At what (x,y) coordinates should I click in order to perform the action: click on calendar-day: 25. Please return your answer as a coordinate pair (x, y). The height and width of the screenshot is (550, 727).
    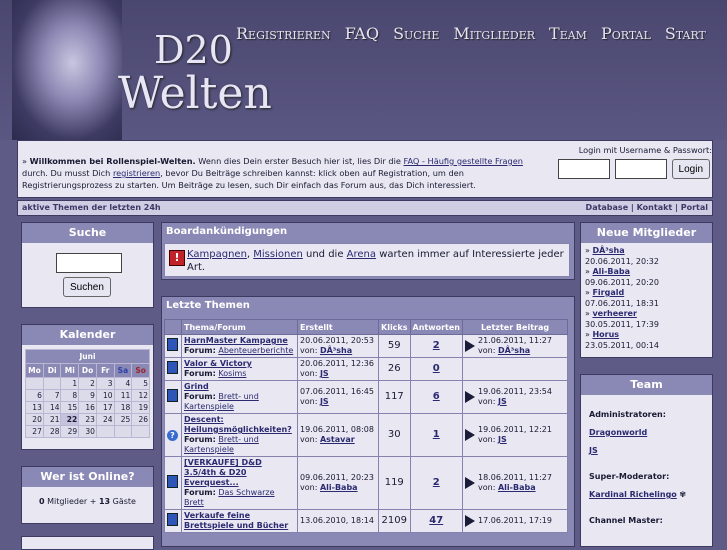
    Looking at the image, I should click on (123, 419).